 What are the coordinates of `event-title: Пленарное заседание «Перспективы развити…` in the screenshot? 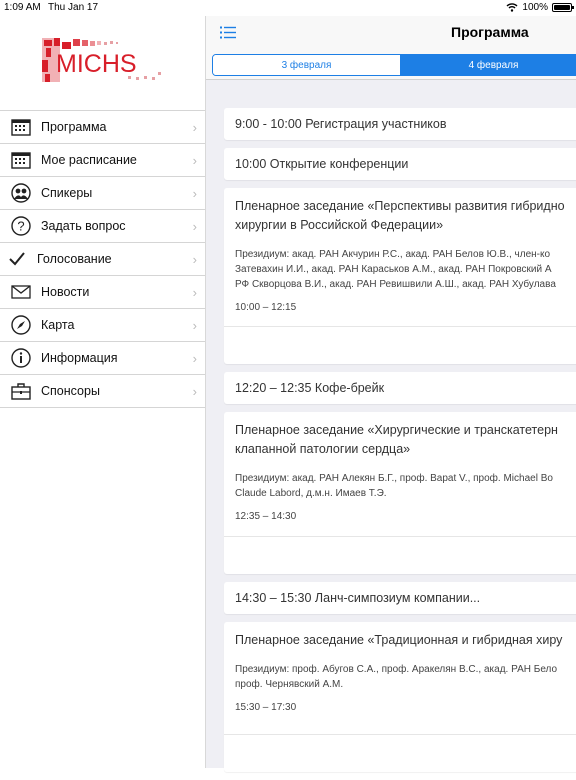 It's located at (400, 211).